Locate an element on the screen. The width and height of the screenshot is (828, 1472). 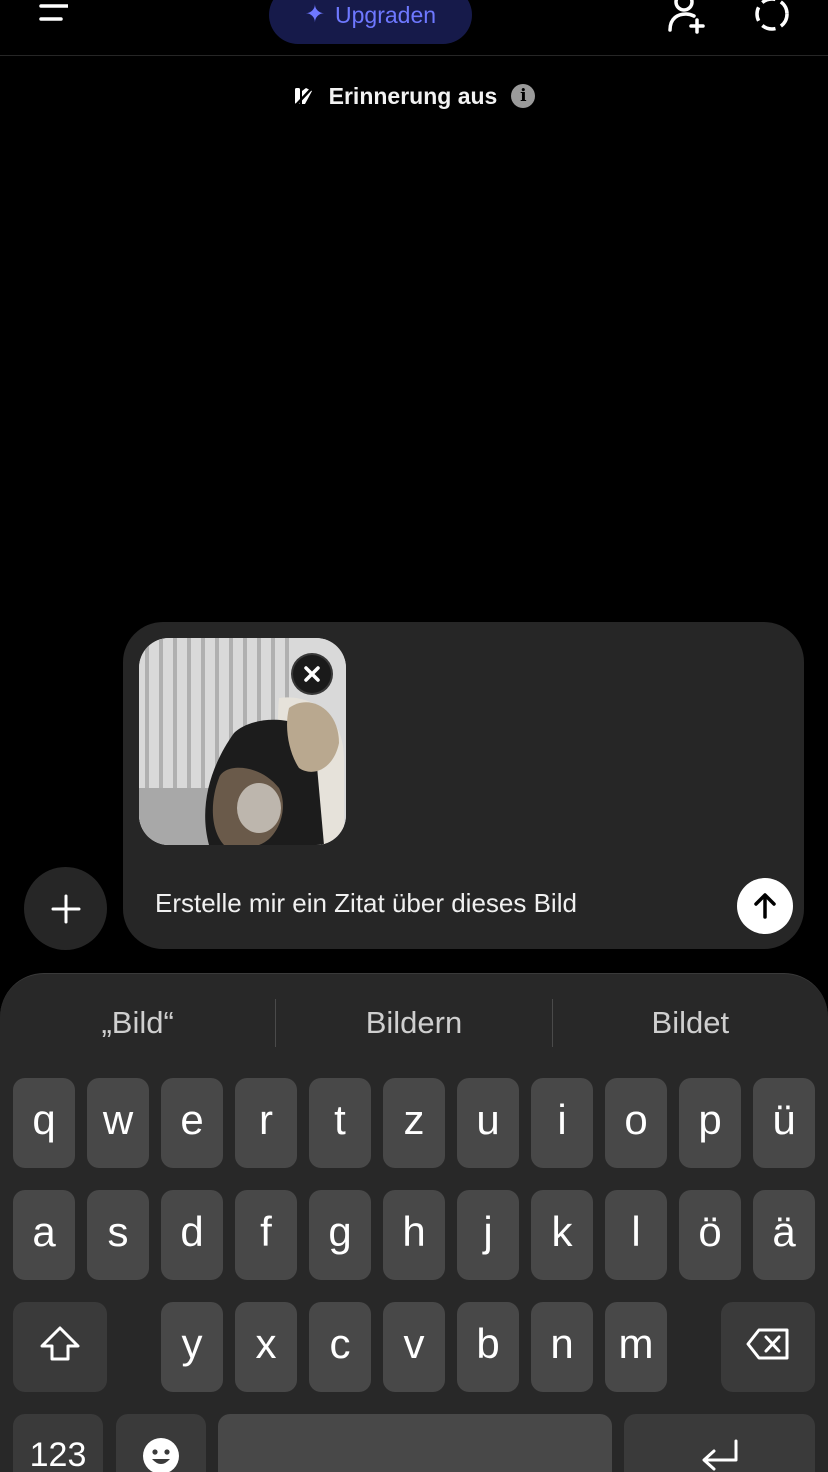
close-icon is located at coordinates (312, 674).